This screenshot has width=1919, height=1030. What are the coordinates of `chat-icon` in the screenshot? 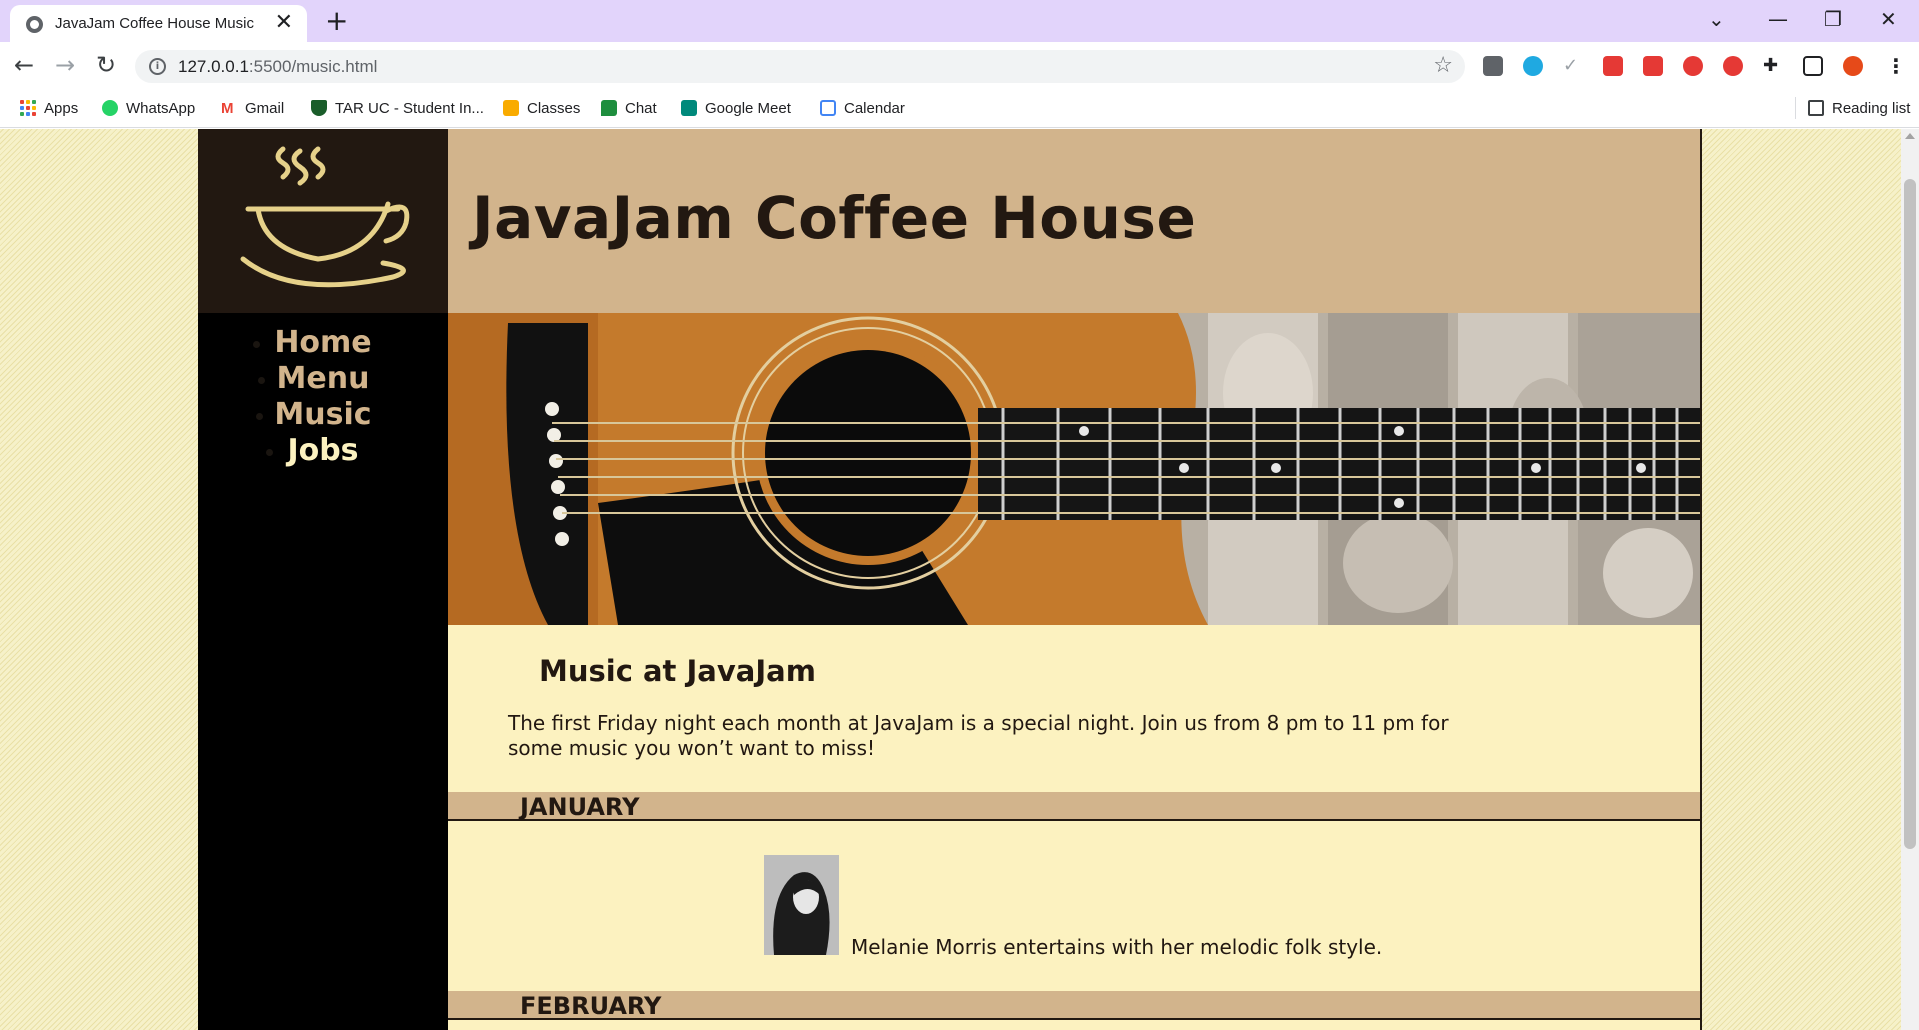 It's located at (609, 108).